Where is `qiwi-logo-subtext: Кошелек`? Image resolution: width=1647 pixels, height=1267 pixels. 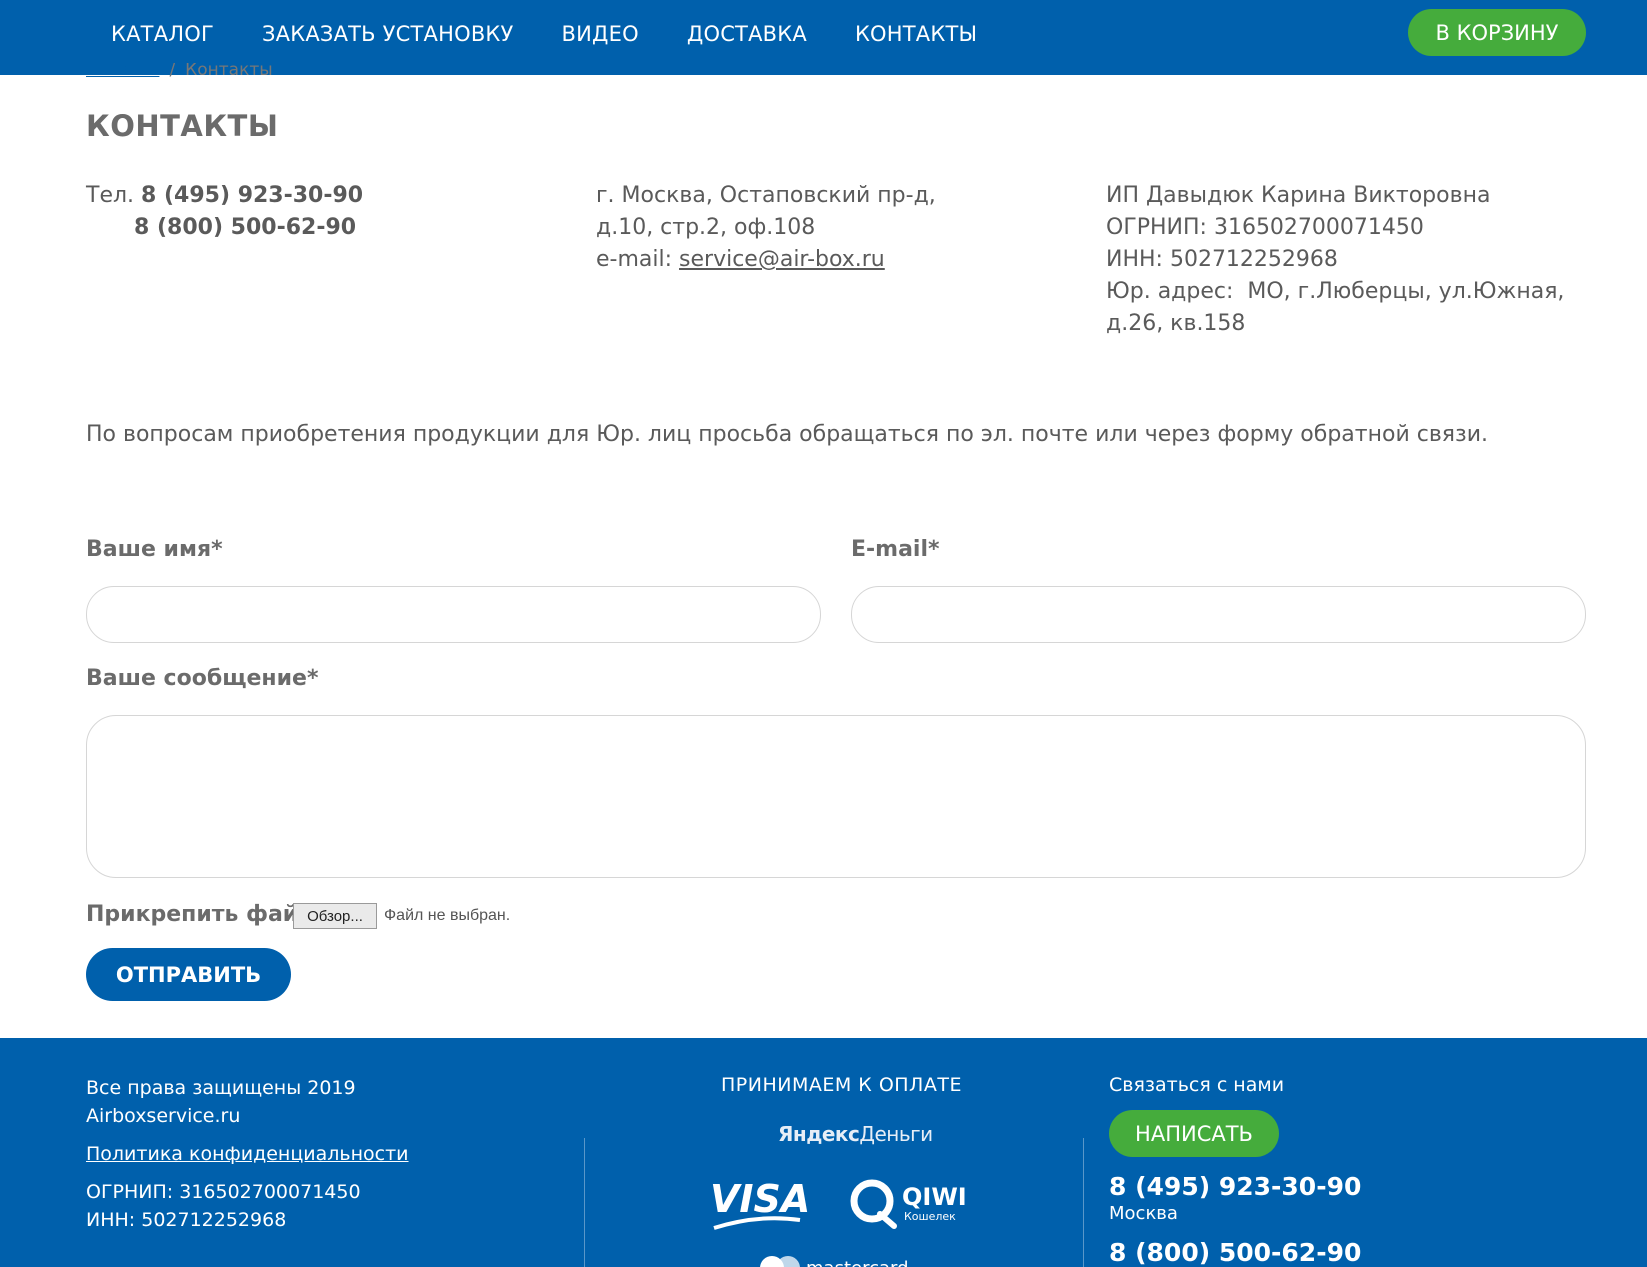
qiwi-logo-subtext: Кошелек is located at coordinates (930, 1216).